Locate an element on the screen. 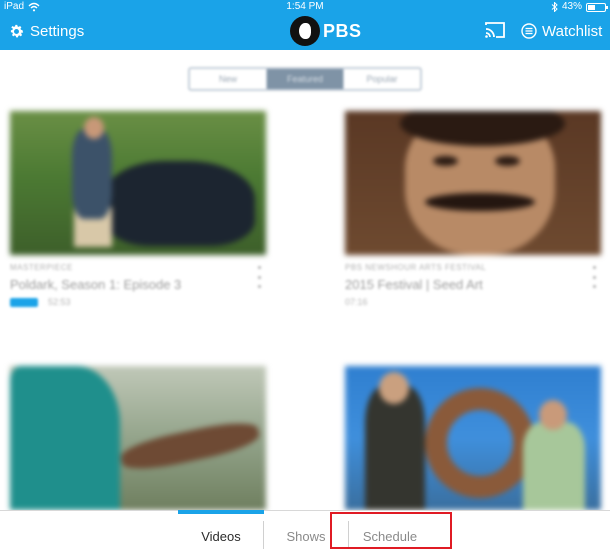 This screenshot has height=560, width=610. pbs-logo-text: PBS is located at coordinates (342, 30).